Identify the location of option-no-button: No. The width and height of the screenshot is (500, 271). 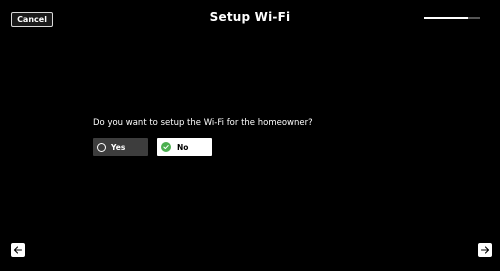
(184, 147).